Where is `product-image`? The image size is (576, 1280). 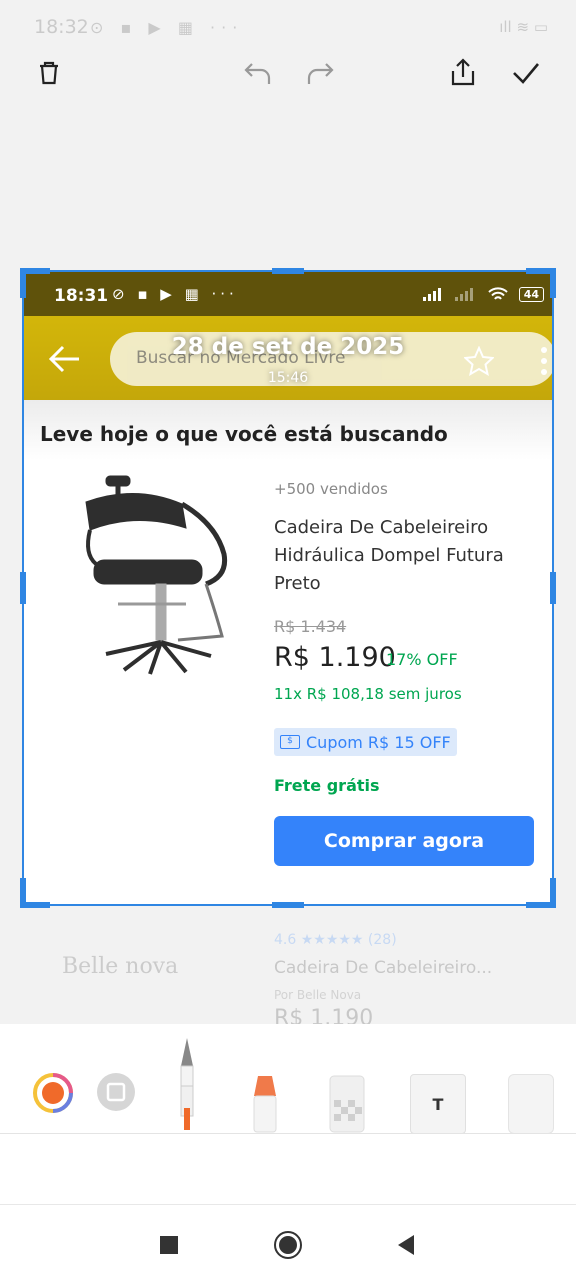 product-image is located at coordinates (151, 574).